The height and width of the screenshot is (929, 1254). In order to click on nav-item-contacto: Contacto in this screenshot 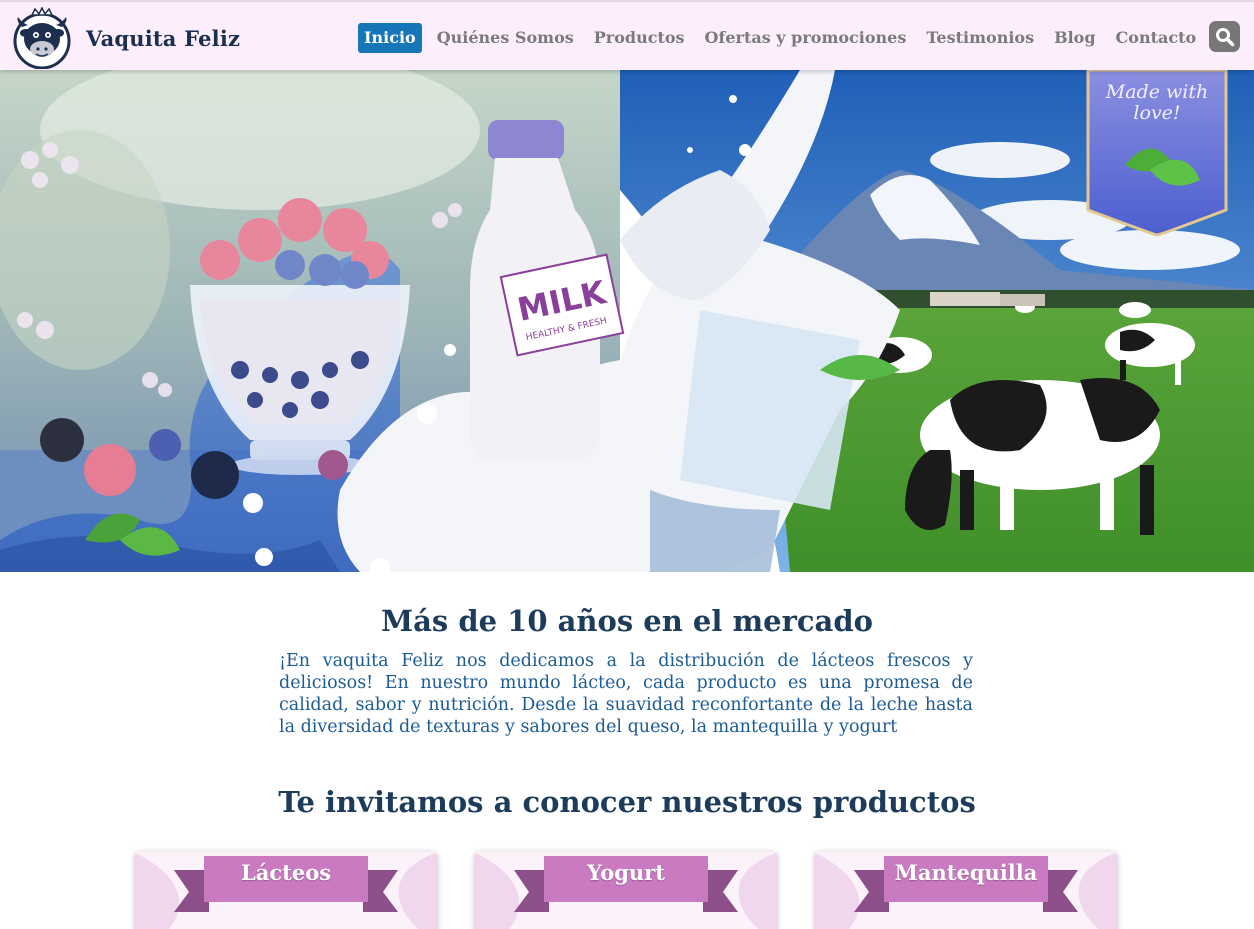, I will do `click(1156, 38)`.